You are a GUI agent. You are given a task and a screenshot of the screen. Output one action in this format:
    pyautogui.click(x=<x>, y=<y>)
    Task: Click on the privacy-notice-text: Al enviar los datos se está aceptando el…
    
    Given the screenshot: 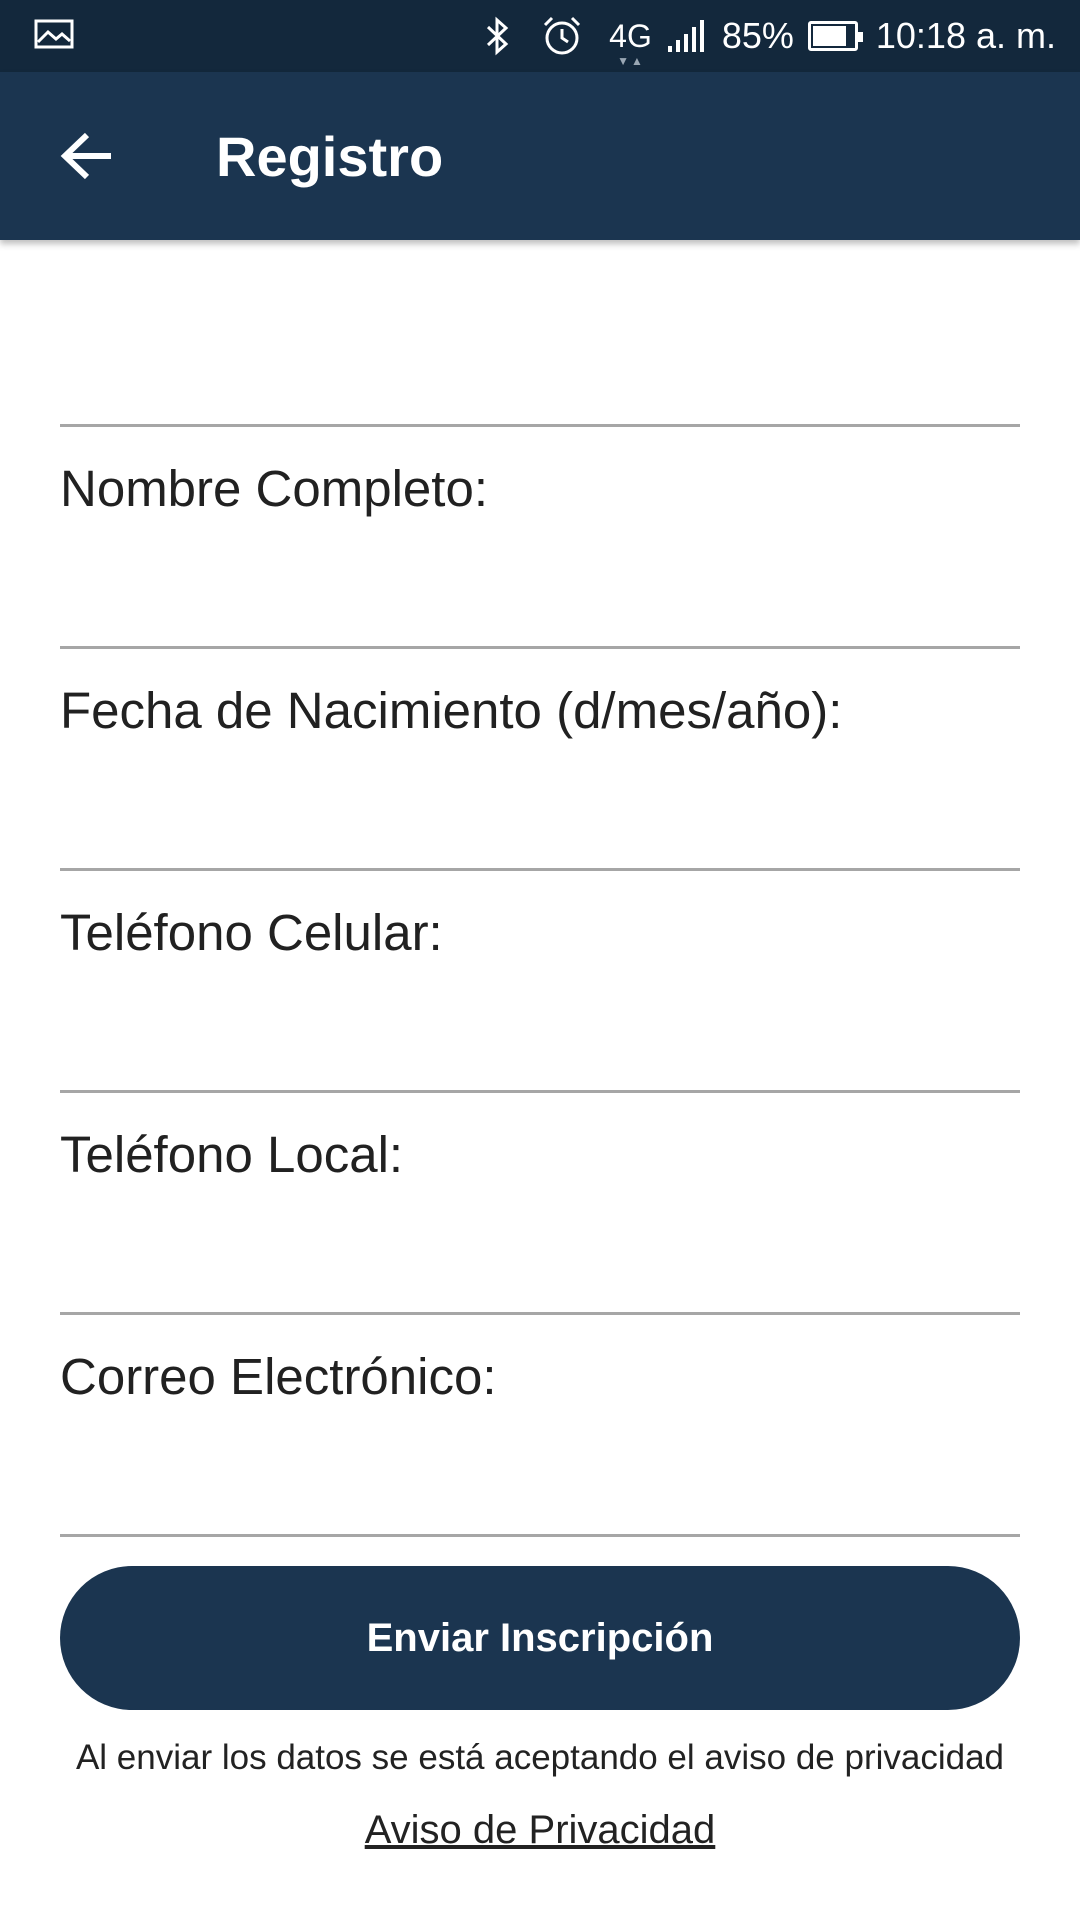 What is the action you would take?
    pyautogui.click(x=540, y=1757)
    